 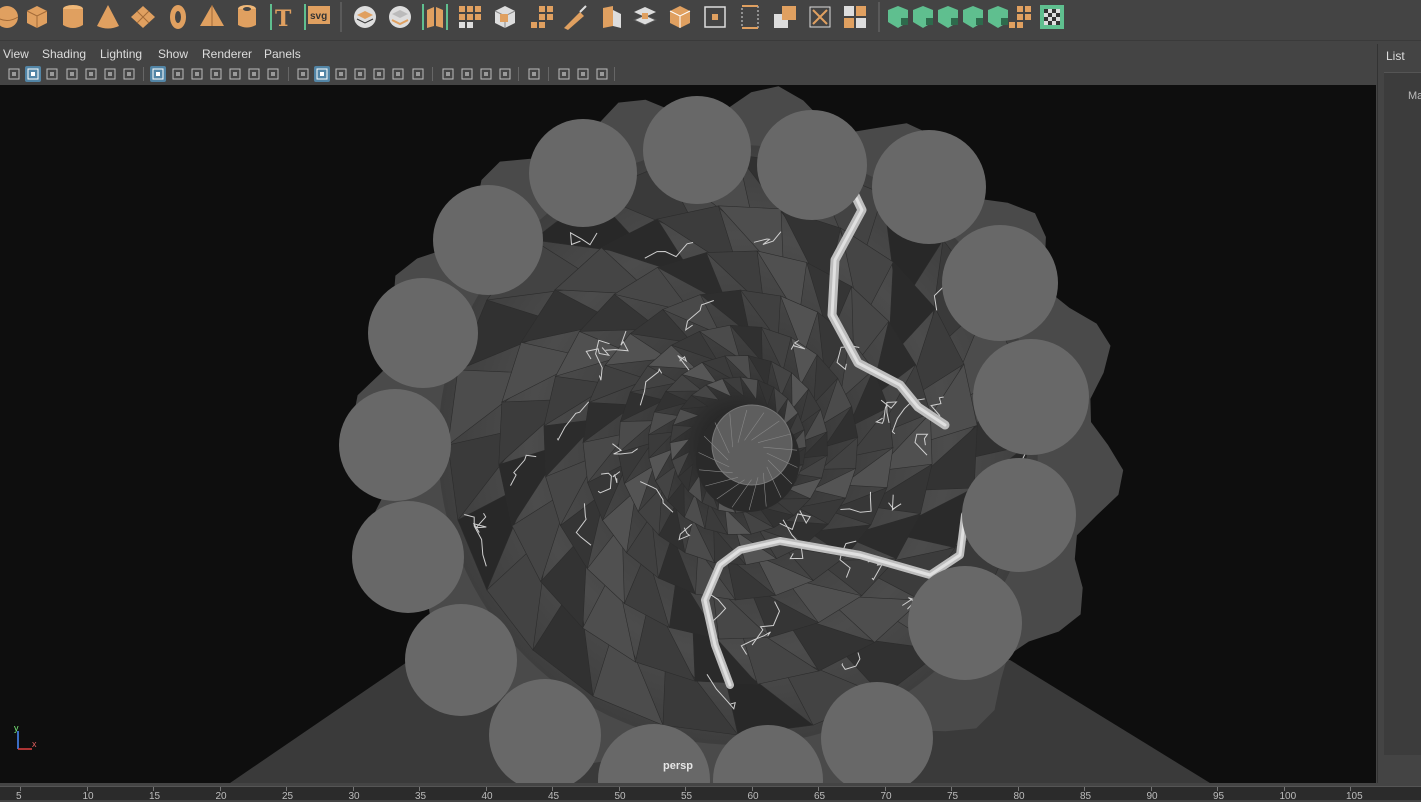 I want to click on bridge-icon, so click(x=575, y=17).